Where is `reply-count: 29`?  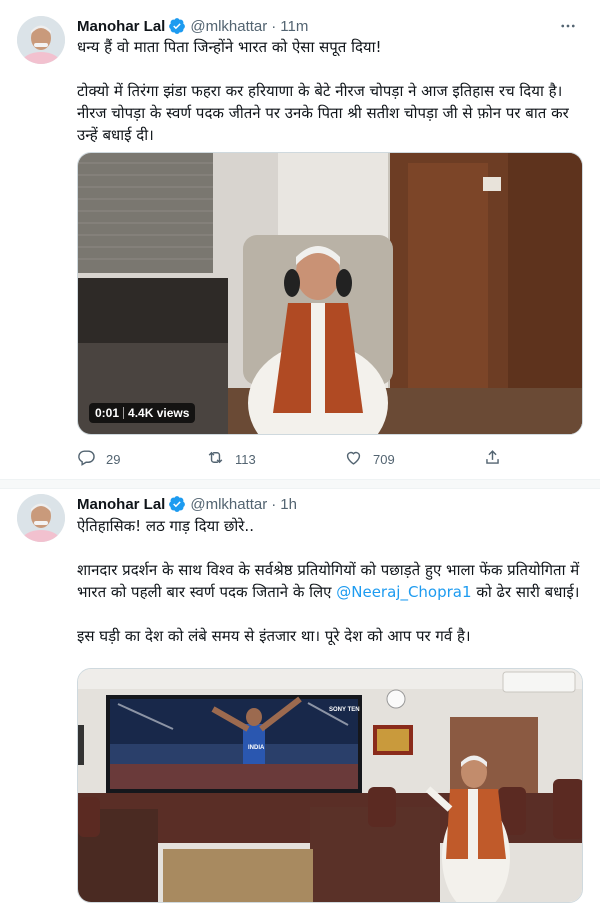
reply-count: 29 is located at coordinates (113, 459).